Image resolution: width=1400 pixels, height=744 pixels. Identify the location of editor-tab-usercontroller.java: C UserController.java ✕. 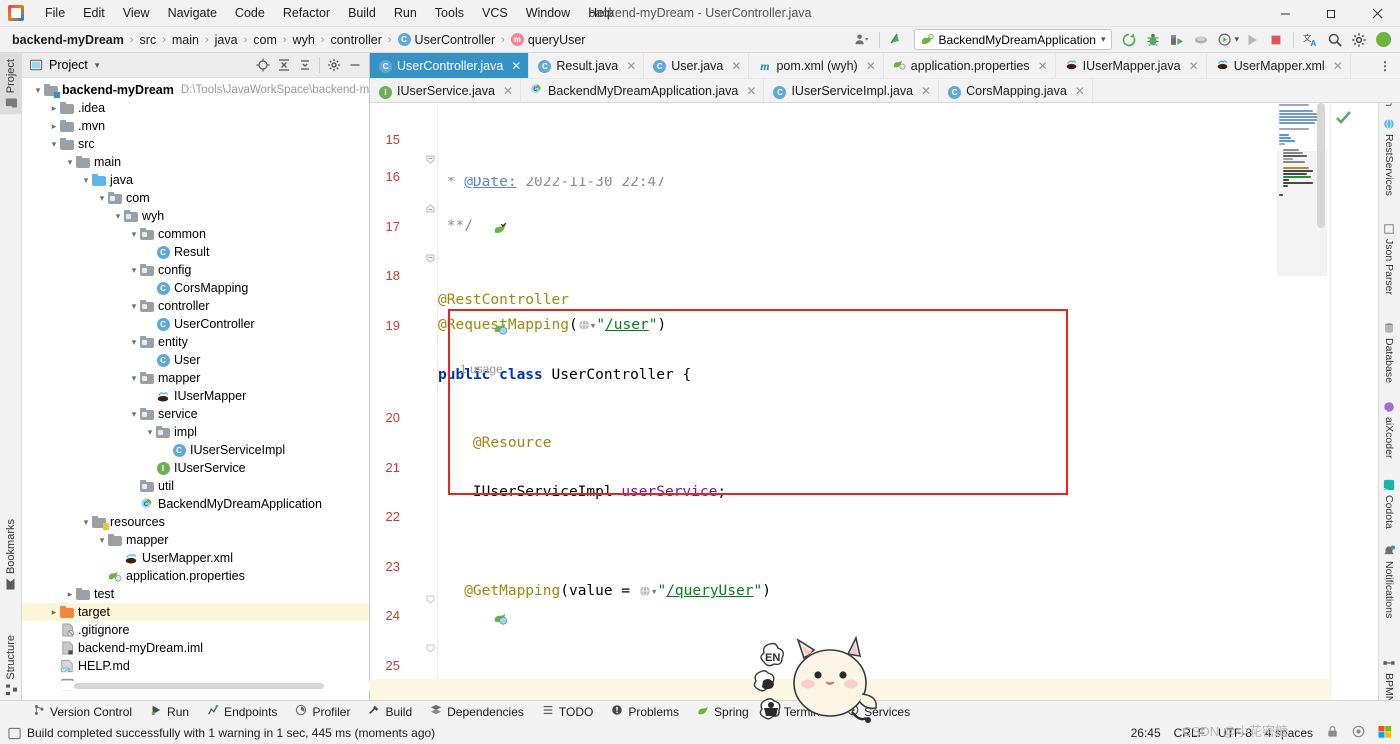
(450, 65).